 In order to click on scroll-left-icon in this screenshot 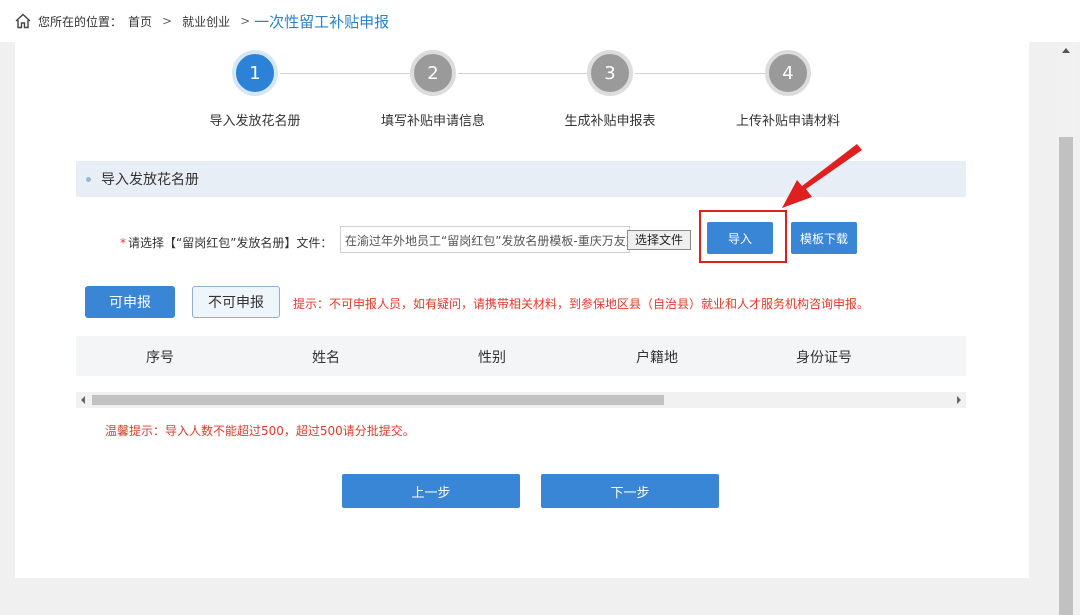, I will do `click(83, 400)`.